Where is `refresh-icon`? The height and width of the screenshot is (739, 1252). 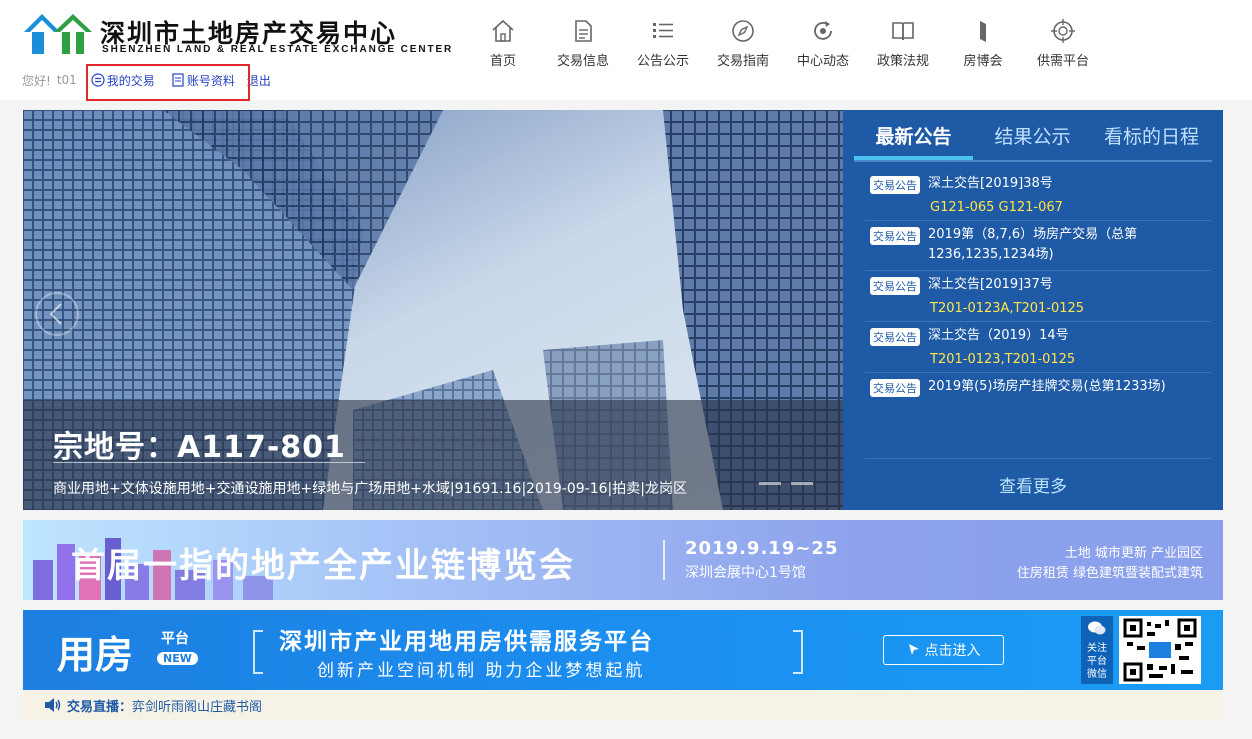
refresh-icon is located at coordinates (823, 30).